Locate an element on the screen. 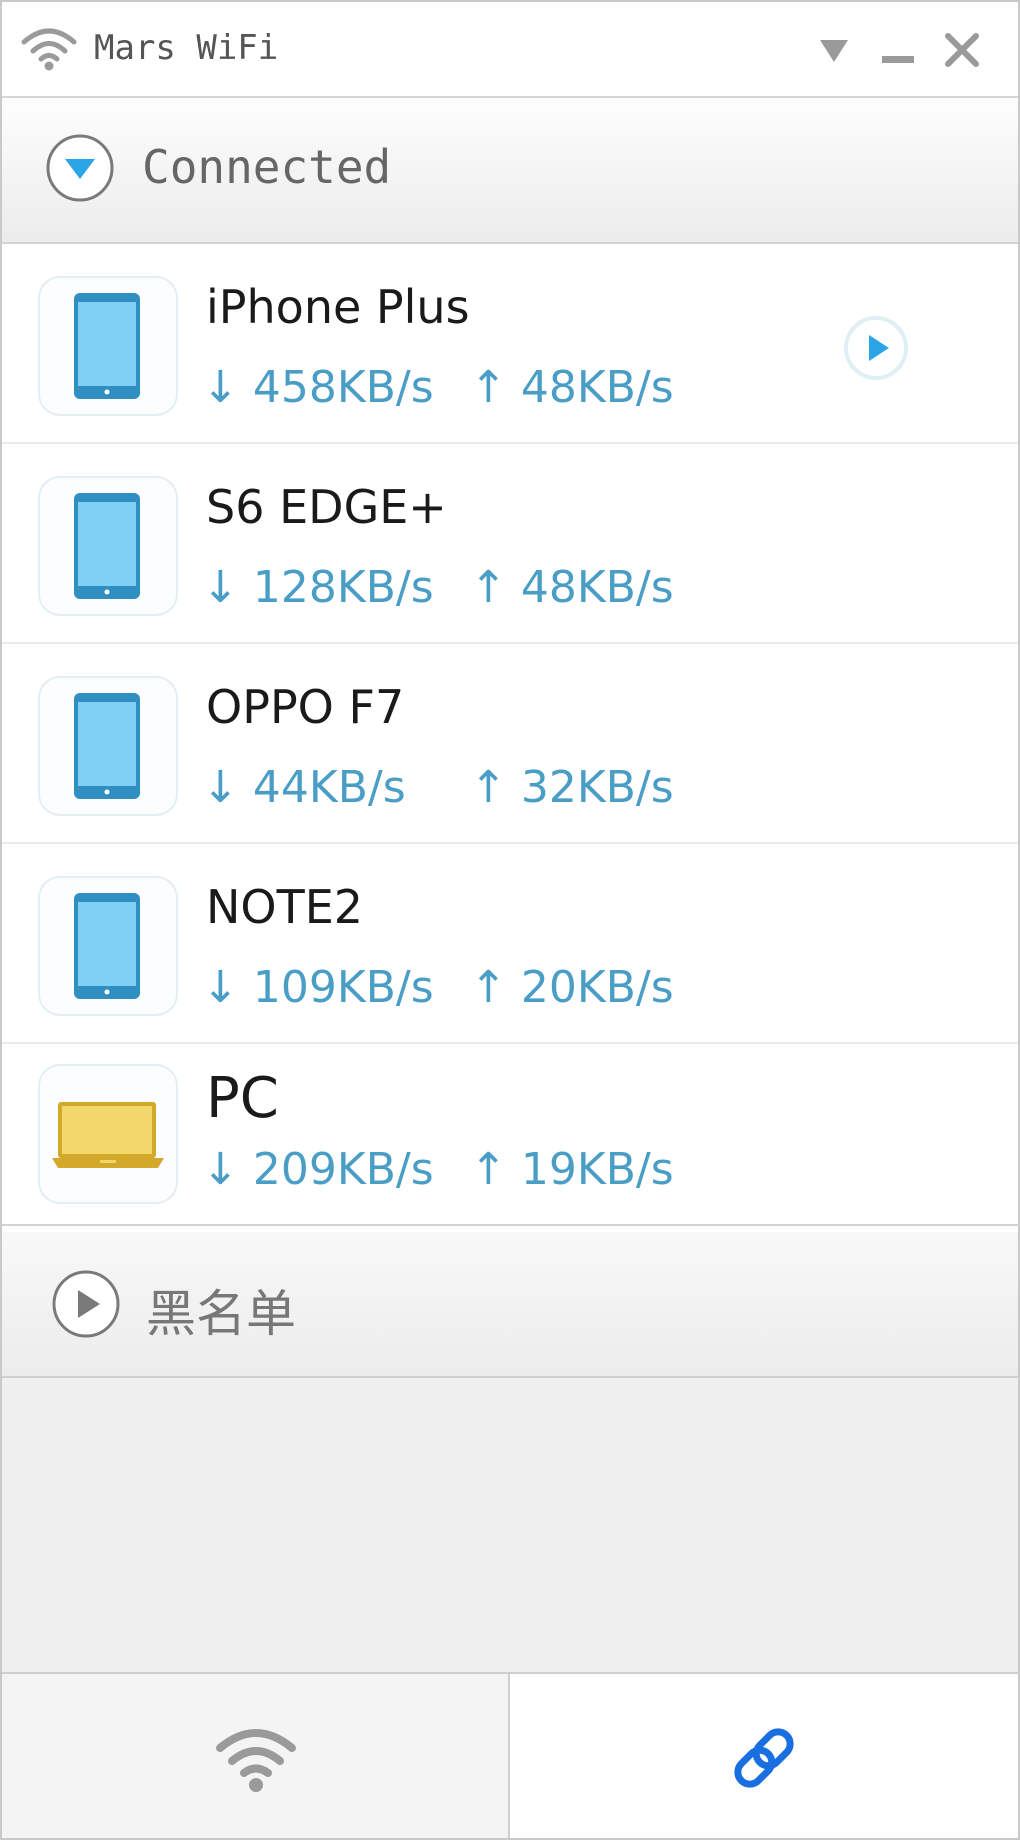 The width and height of the screenshot is (1020, 1840). blacklist-section-label: 黑名单 is located at coordinates (221, 1314).